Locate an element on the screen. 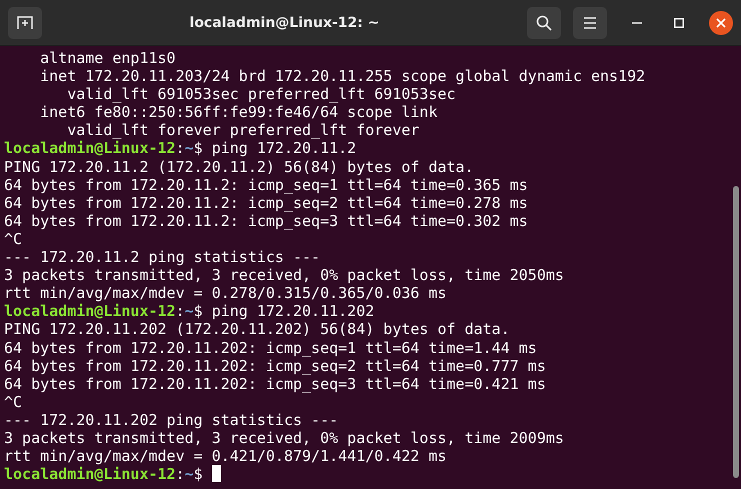  terminal-line: PING 172.20.11.2 (172.20.11.2) 56(84) bytes of data. is located at coordinates (239, 167).